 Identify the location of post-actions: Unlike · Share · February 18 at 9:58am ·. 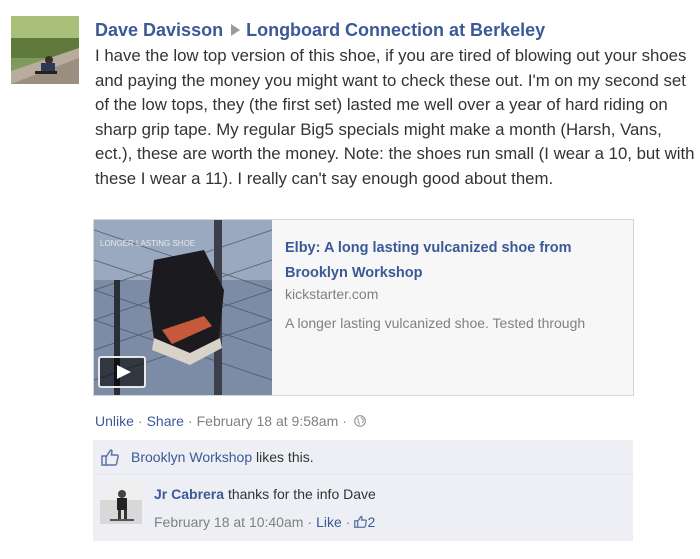
(230, 421).